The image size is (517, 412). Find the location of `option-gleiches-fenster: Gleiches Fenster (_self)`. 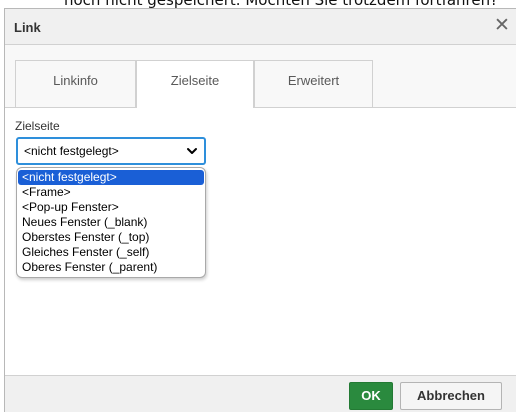

option-gleiches-fenster: Gleiches Fenster (_self) is located at coordinates (111, 252).